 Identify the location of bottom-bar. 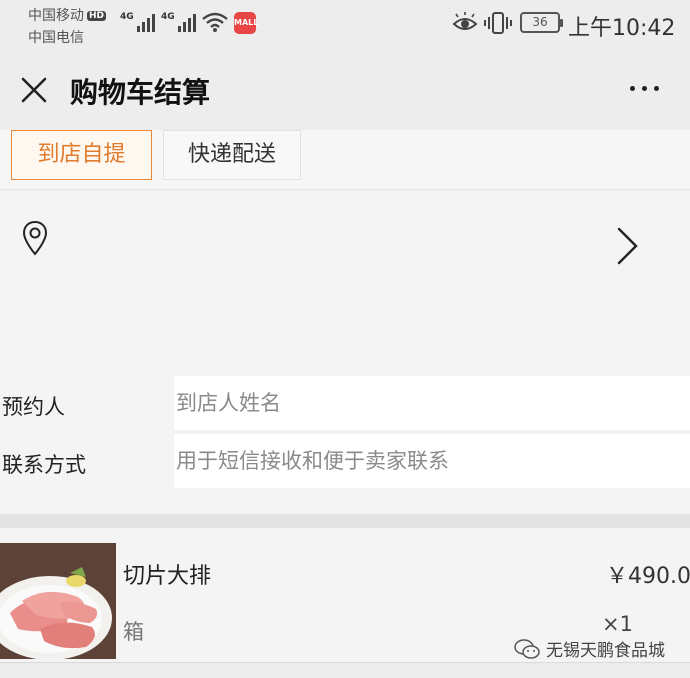
(345, 670).